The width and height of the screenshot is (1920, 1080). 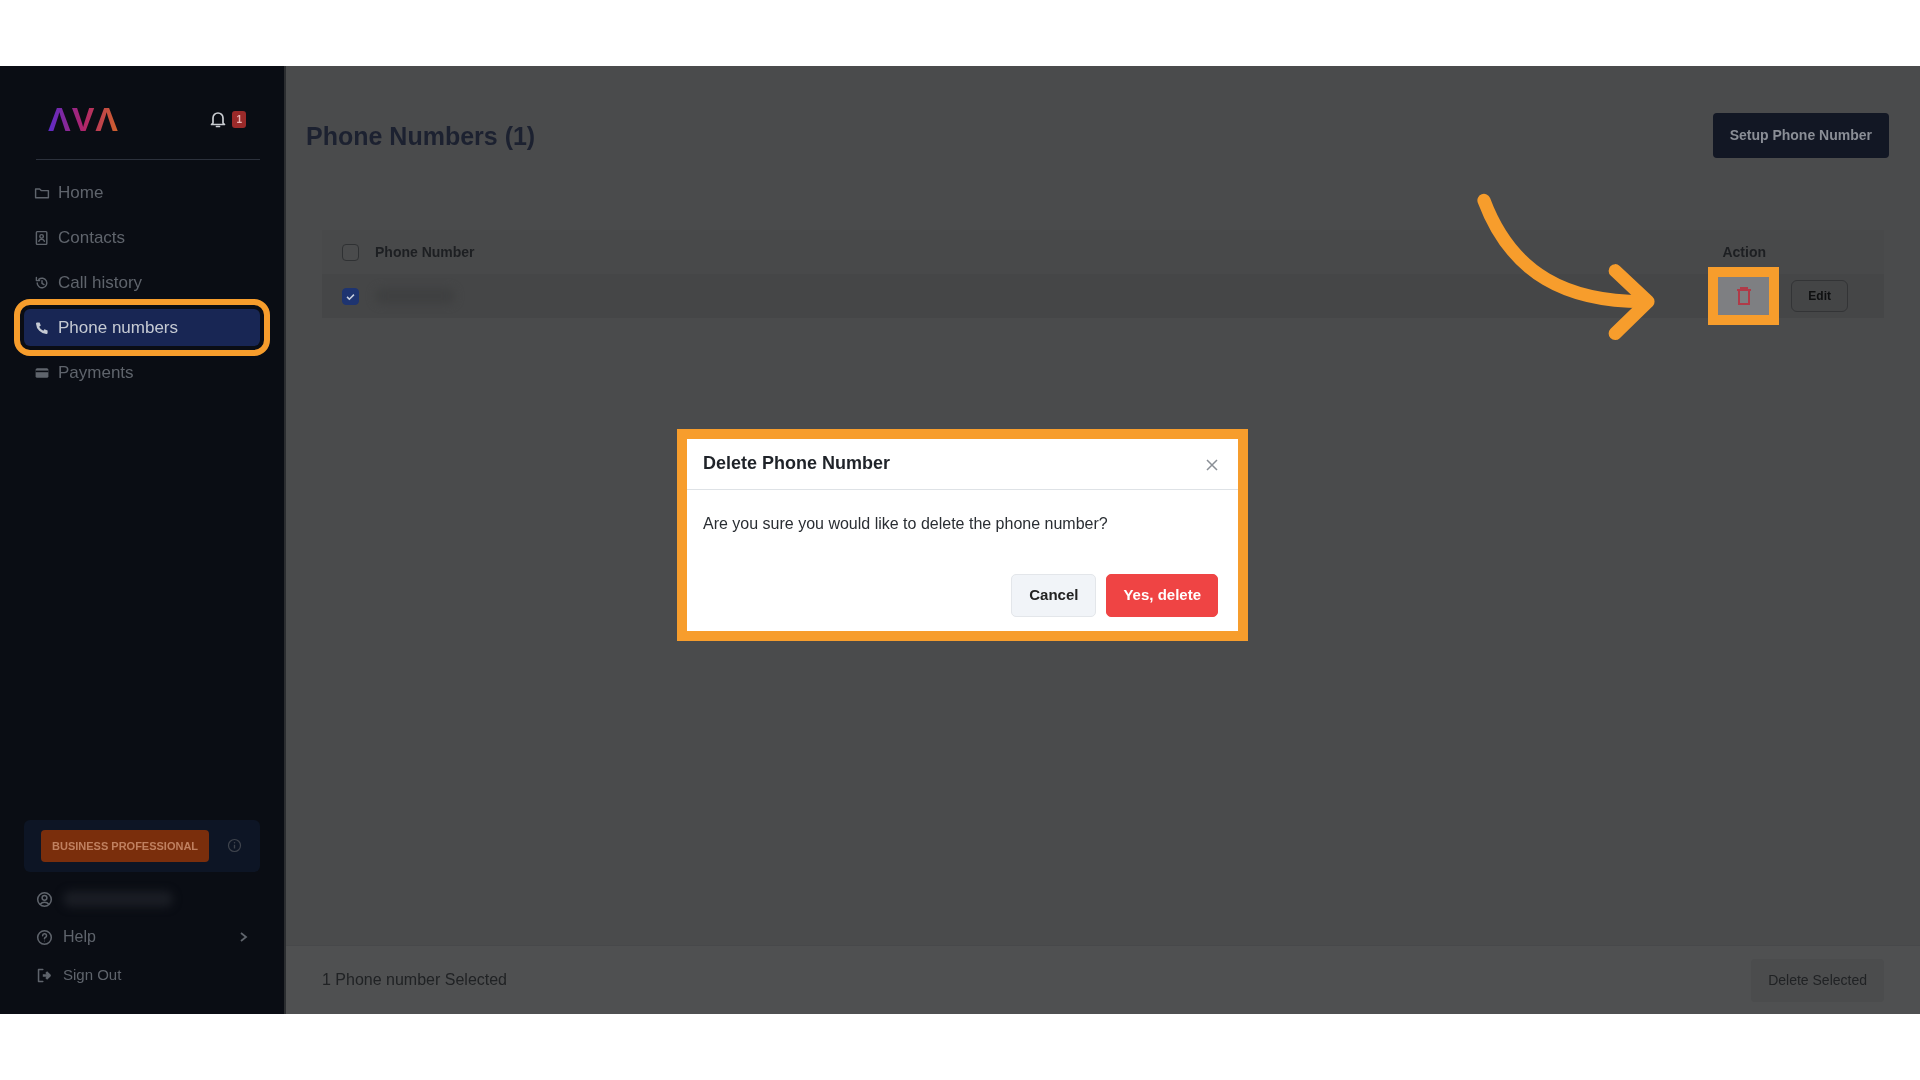 What do you see at coordinates (234, 846) in the screenshot?
I see `info-icon` at bounding box center [234, 846].